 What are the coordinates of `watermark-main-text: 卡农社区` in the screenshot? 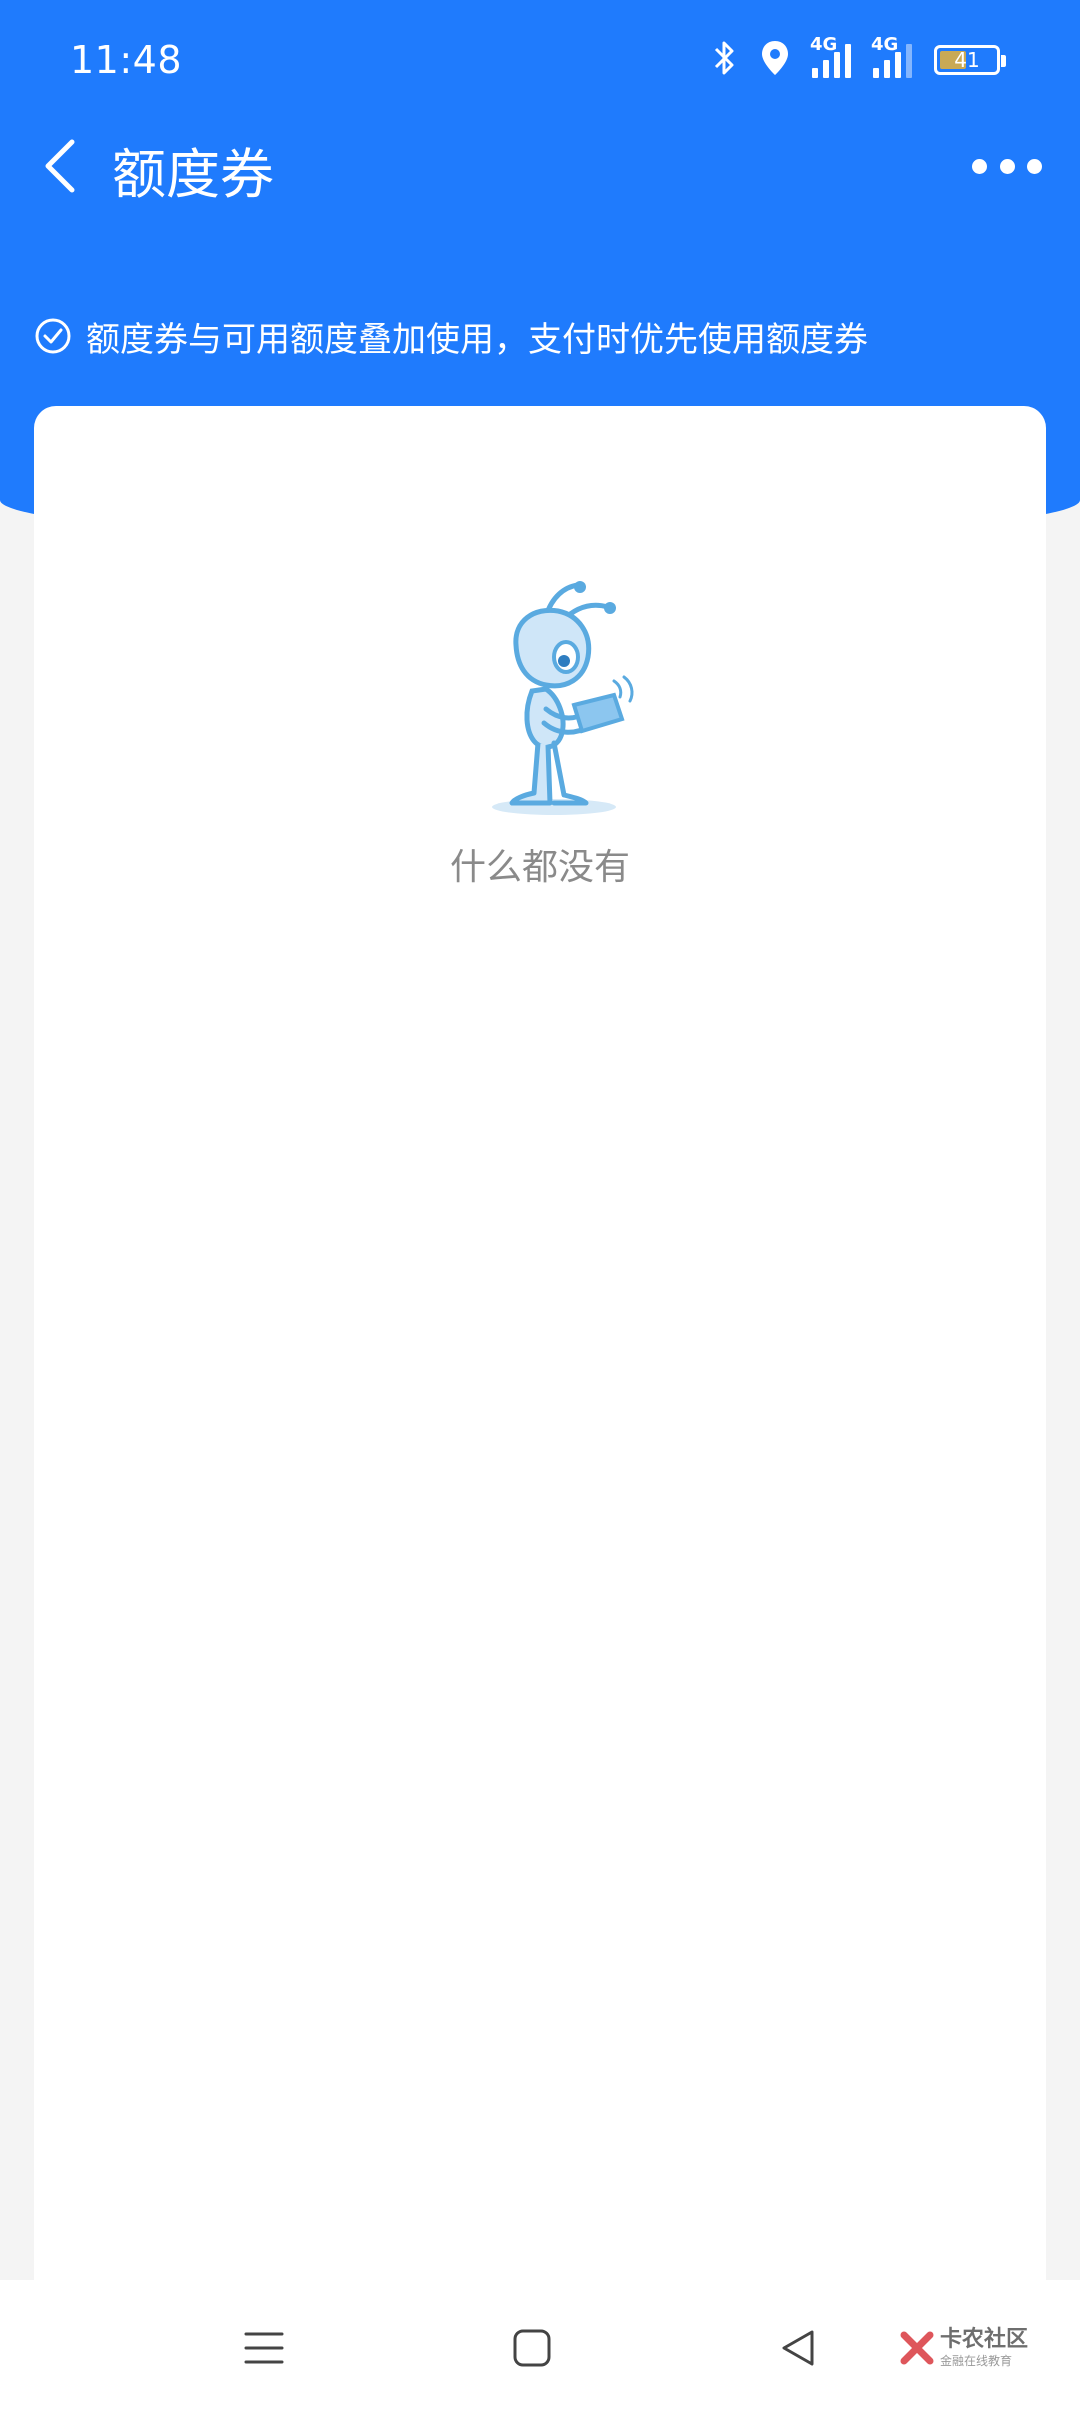 It's located at (984, 2339).